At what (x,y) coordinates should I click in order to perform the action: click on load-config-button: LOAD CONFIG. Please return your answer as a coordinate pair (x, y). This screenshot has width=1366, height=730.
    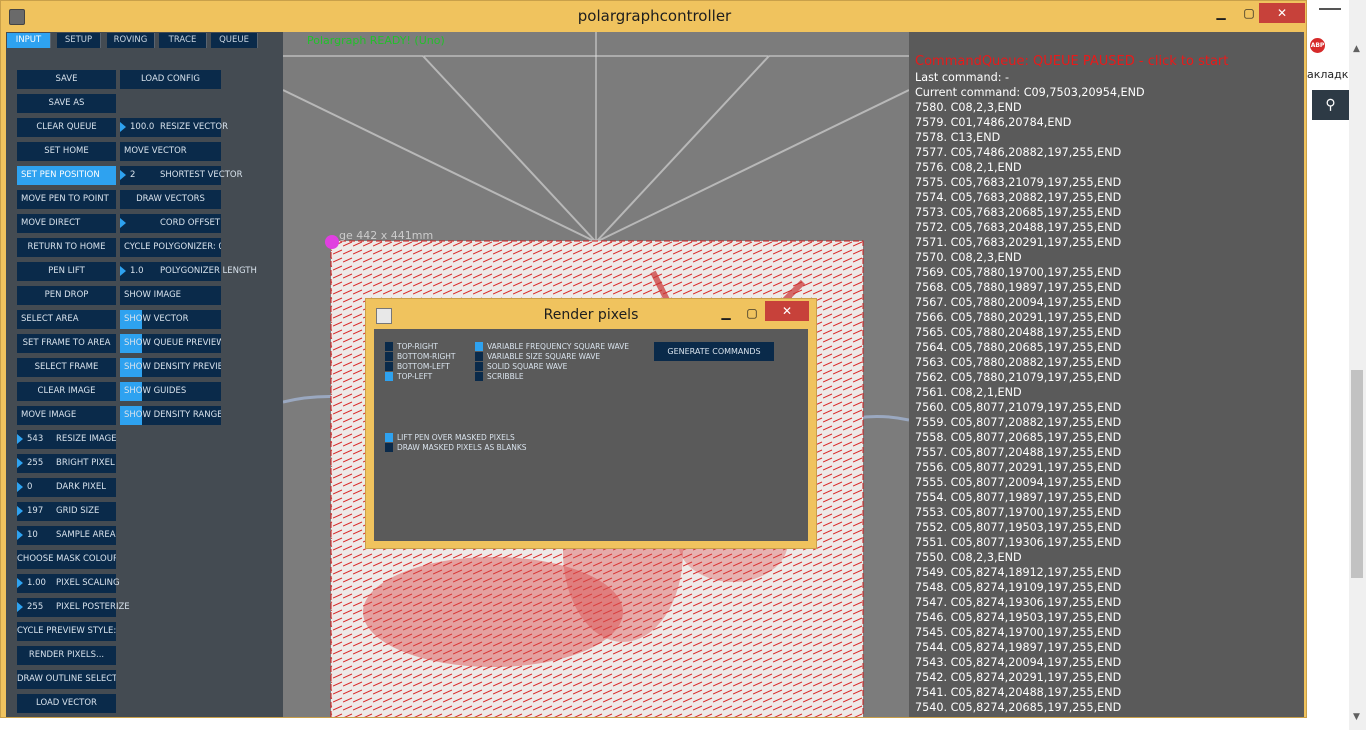
    Looking at the image, I should click on (170, 79).